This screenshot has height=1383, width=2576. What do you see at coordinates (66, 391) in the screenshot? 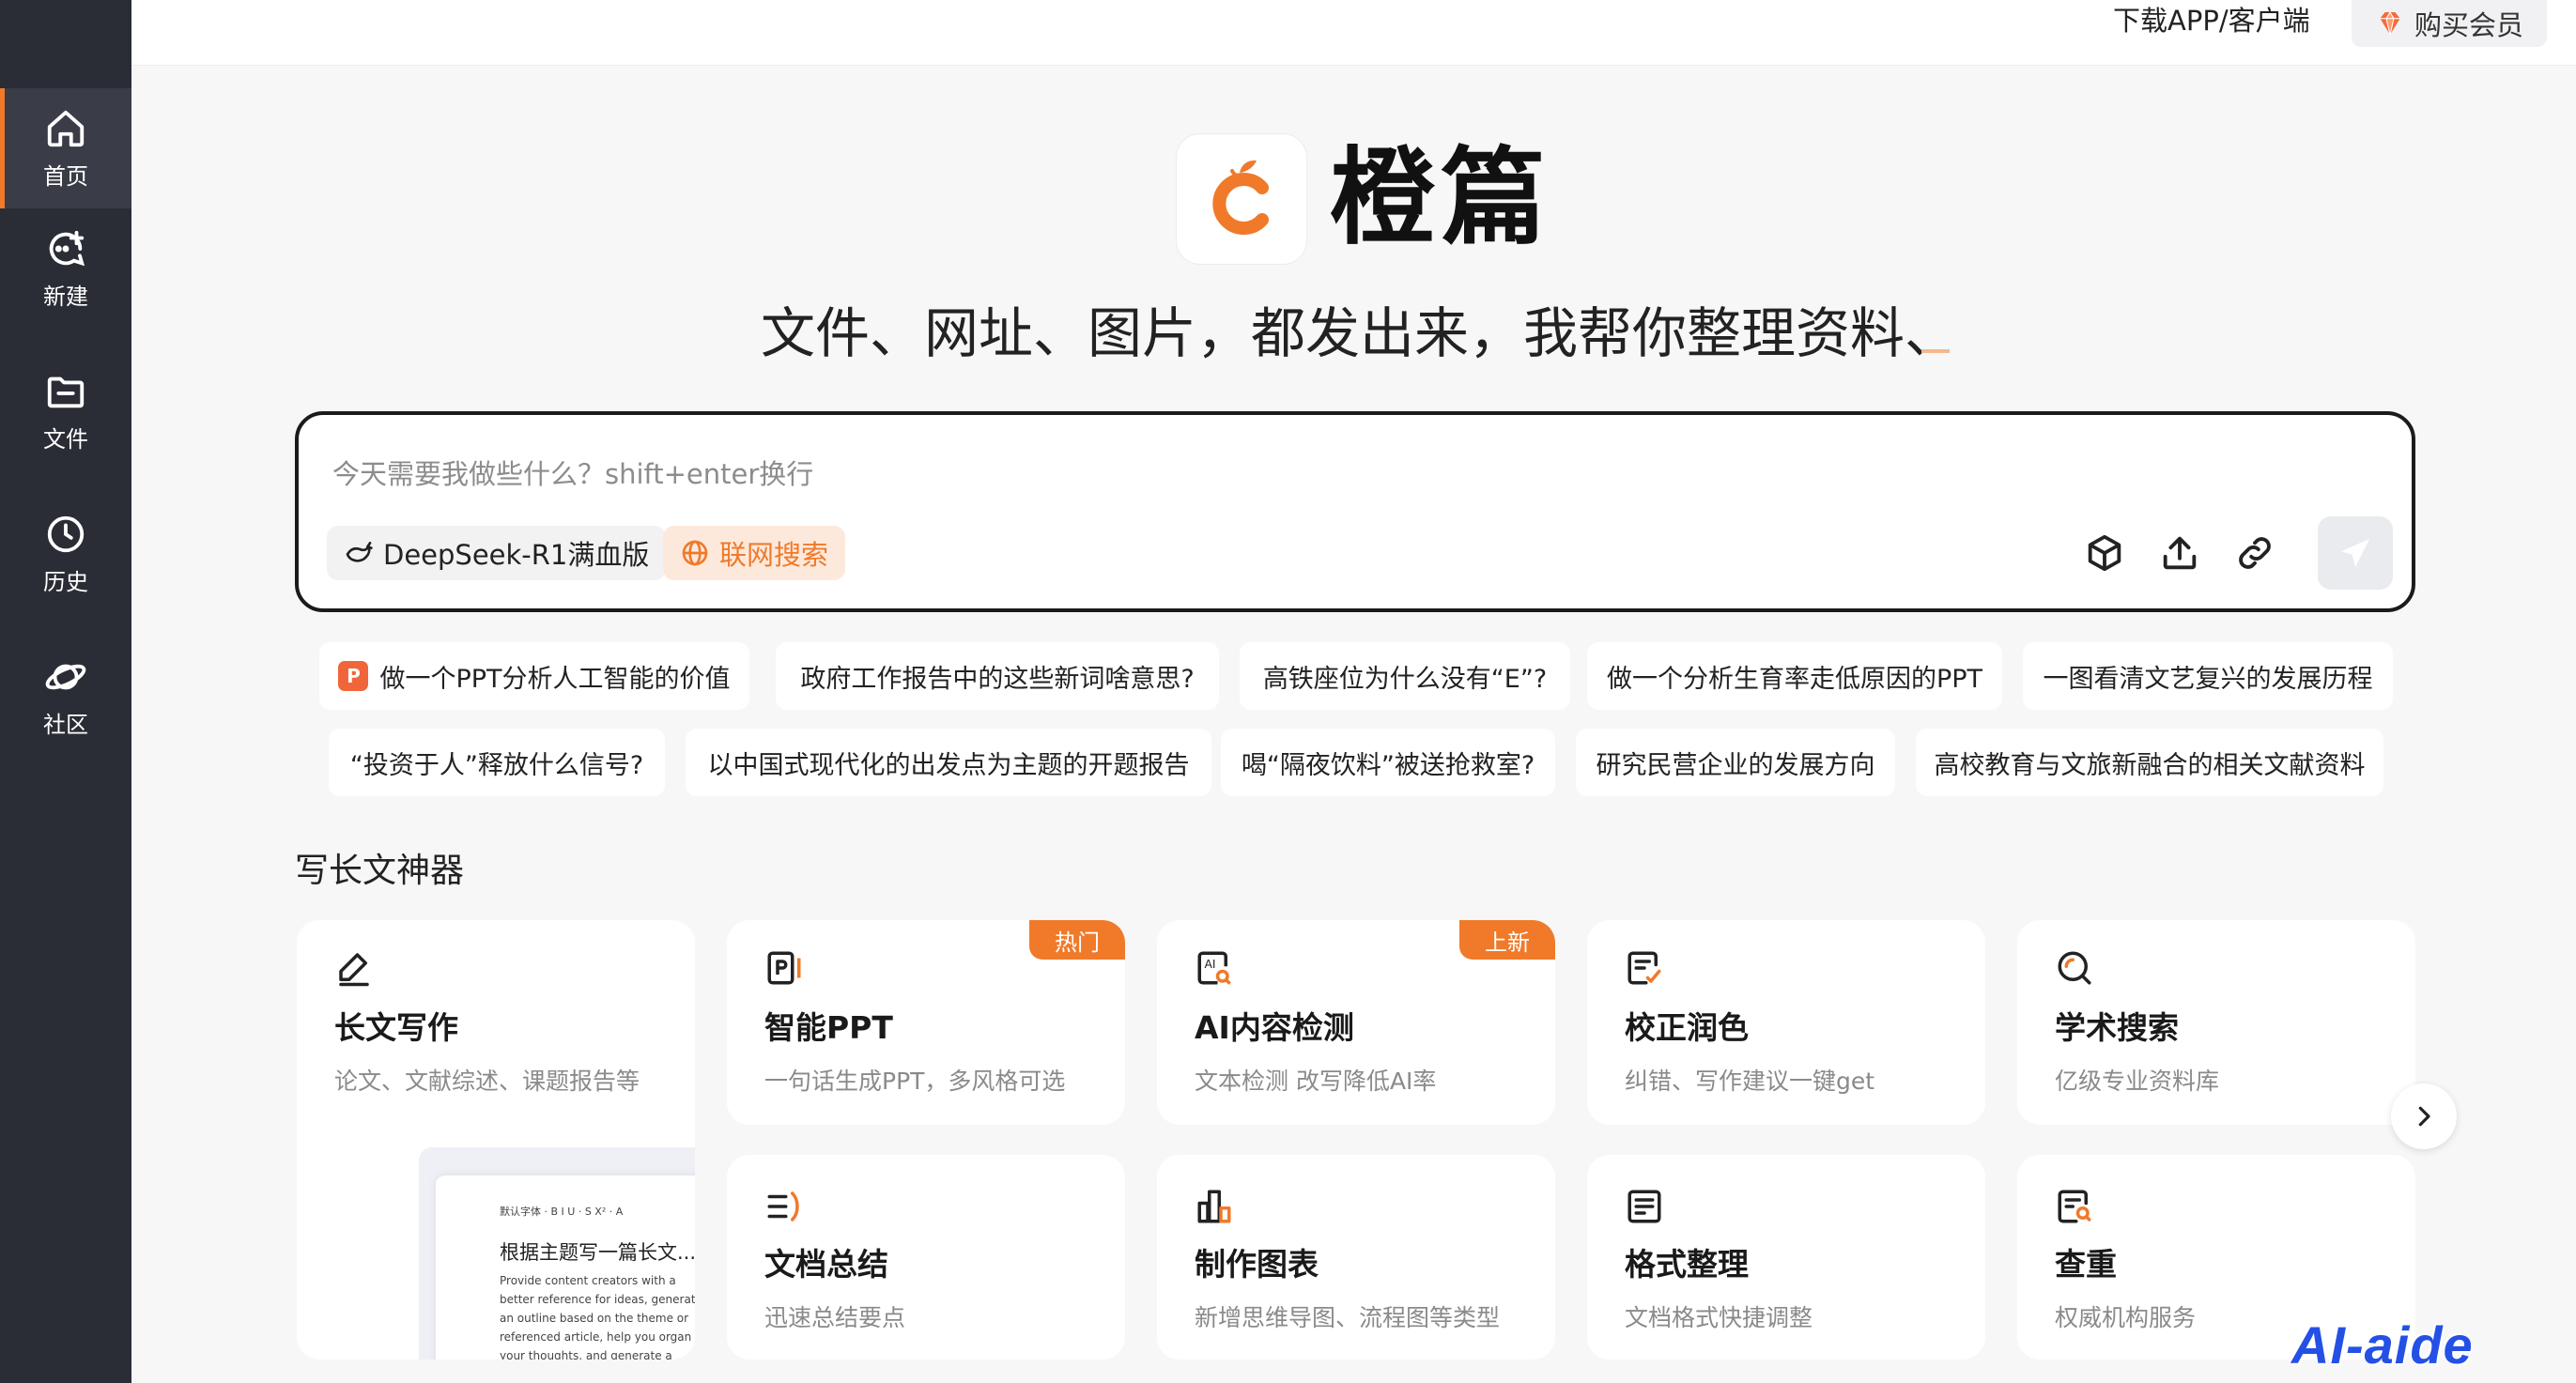
I see `folder-icon` at bounding box center [66, 391].